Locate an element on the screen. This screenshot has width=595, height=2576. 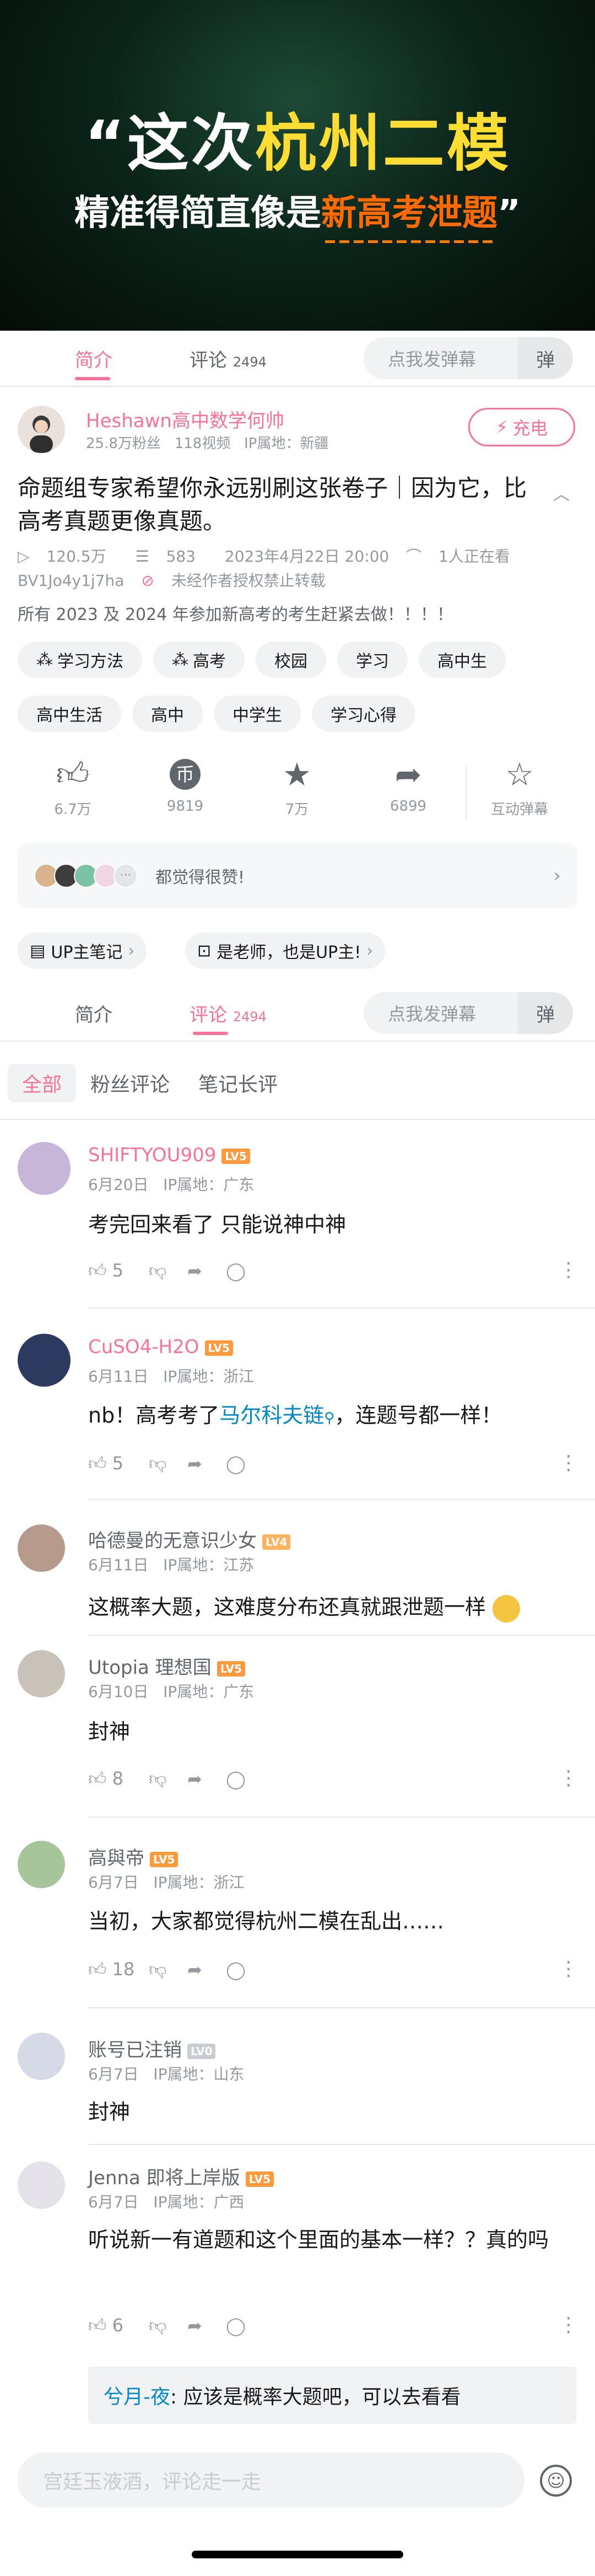
author-avatar is located at coordinates (41, 430).